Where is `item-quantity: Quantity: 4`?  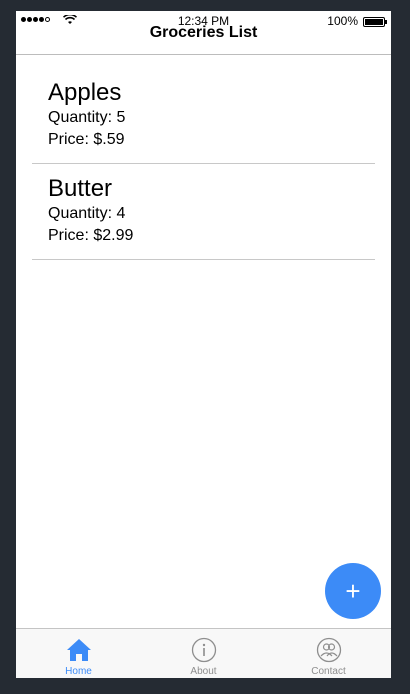
item-quantity: Quantity: 4 is located at coordinates (87, 213).